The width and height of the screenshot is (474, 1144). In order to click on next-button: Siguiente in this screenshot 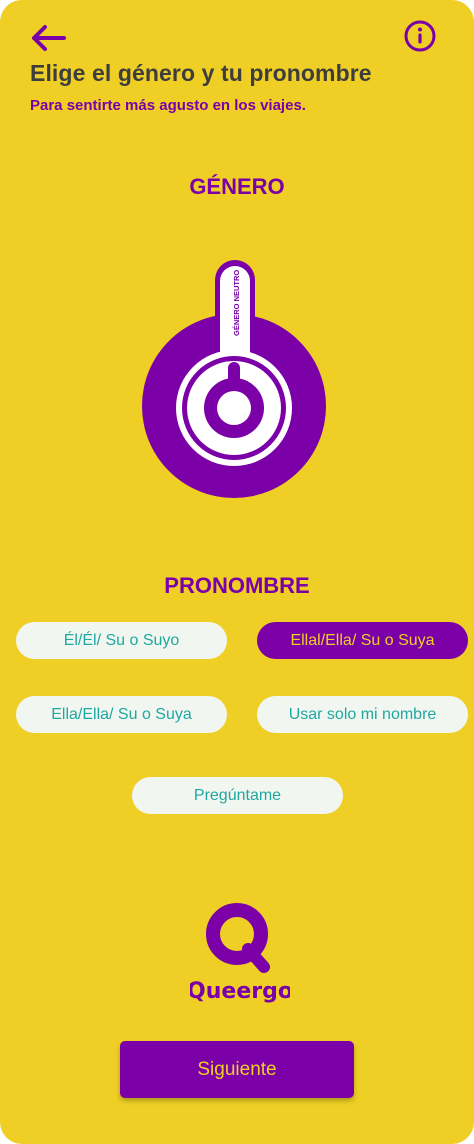, I will do `click(237, 1069)`.